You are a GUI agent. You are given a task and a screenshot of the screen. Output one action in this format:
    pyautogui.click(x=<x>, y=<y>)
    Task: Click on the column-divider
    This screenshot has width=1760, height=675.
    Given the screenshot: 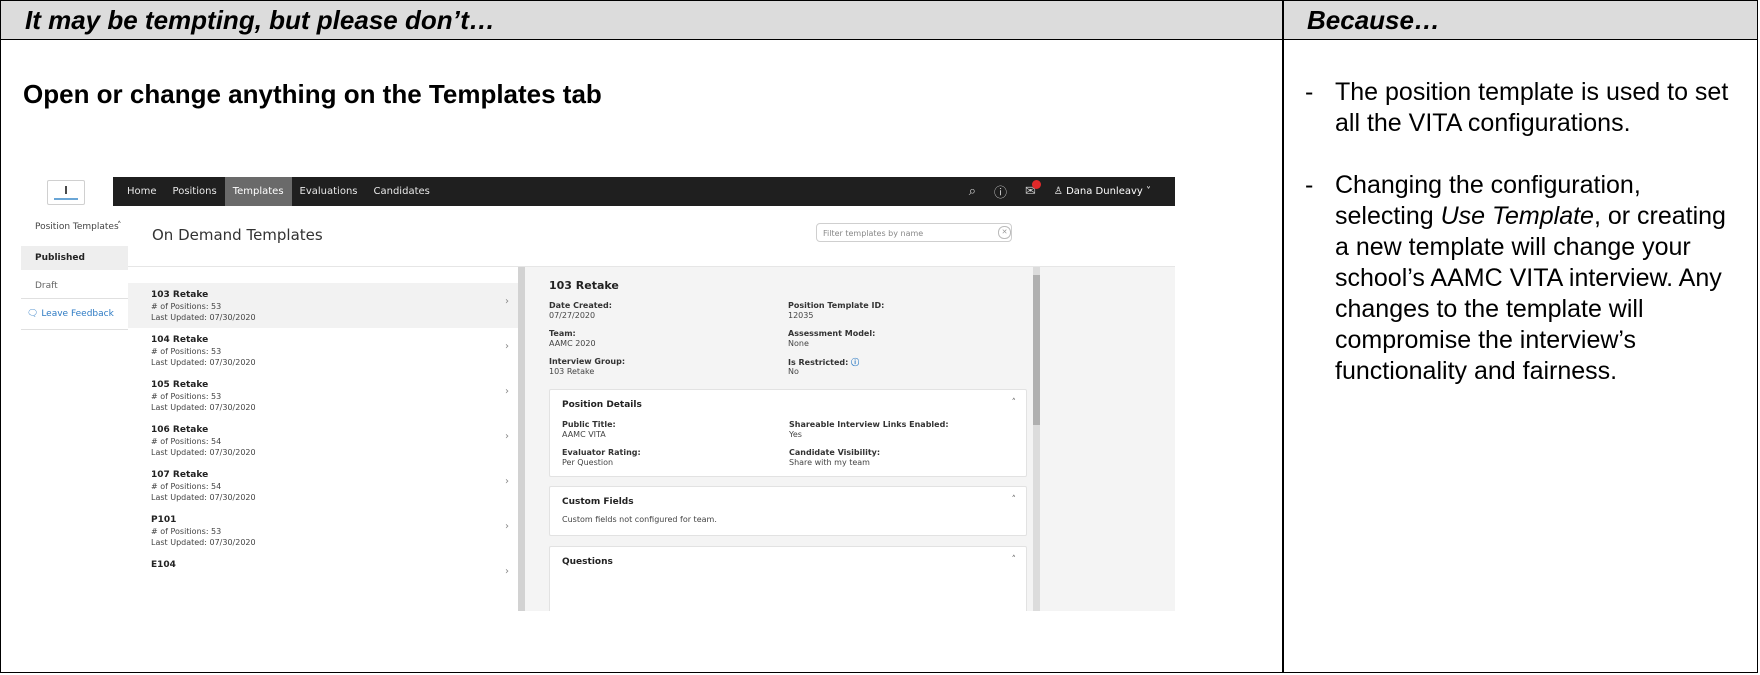 What is the action you would take?
    pyautogui.click(x=1283, y=336)
    